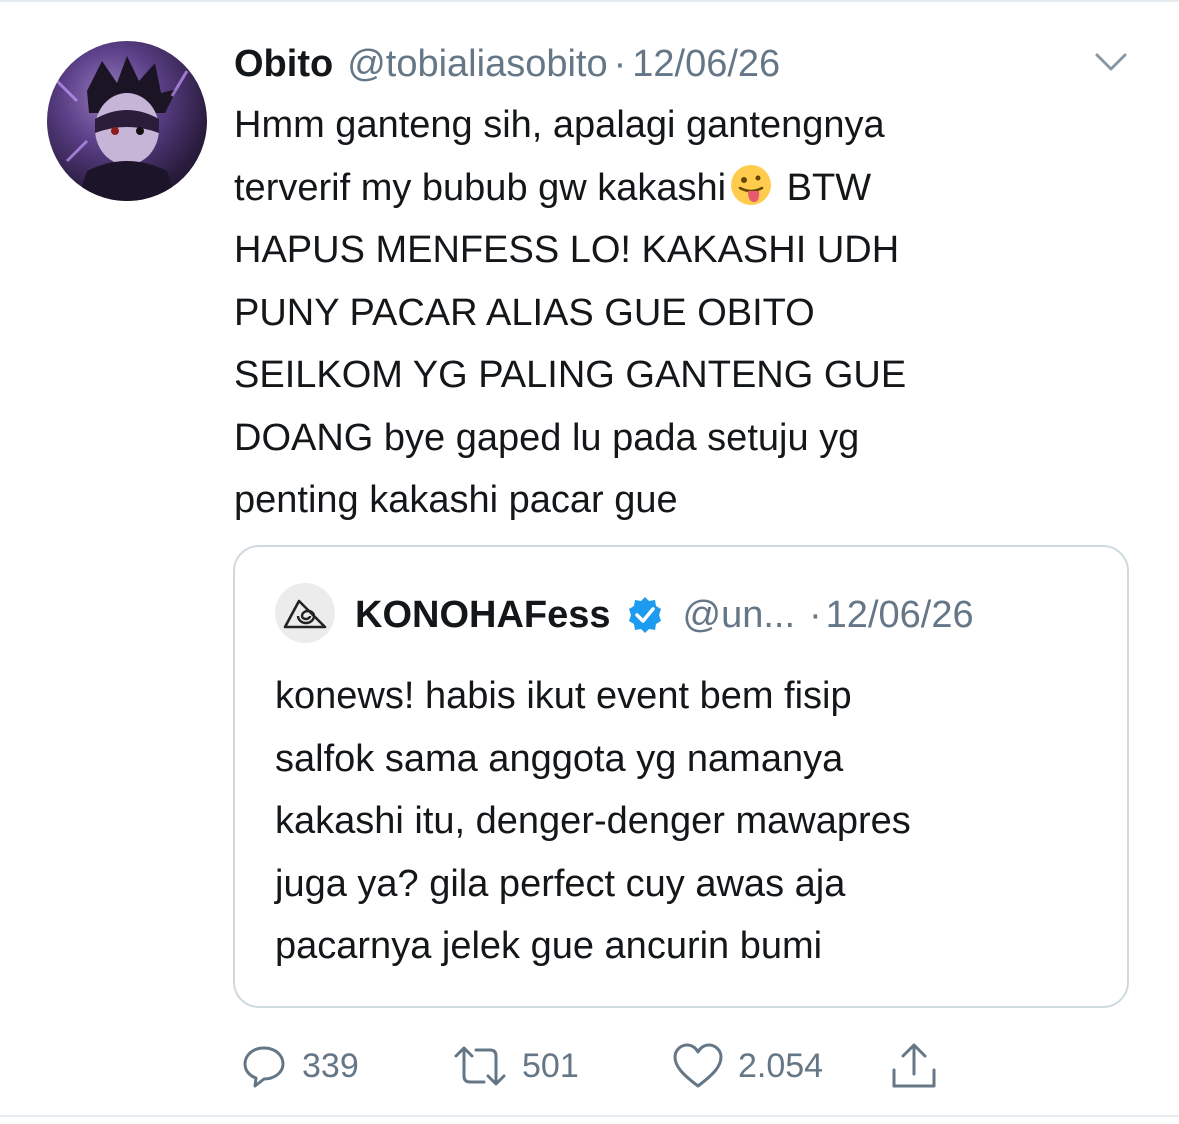 The image size is (1179, 1124). I want to click on tweet-date: 12/06/26, so click(706, 64).